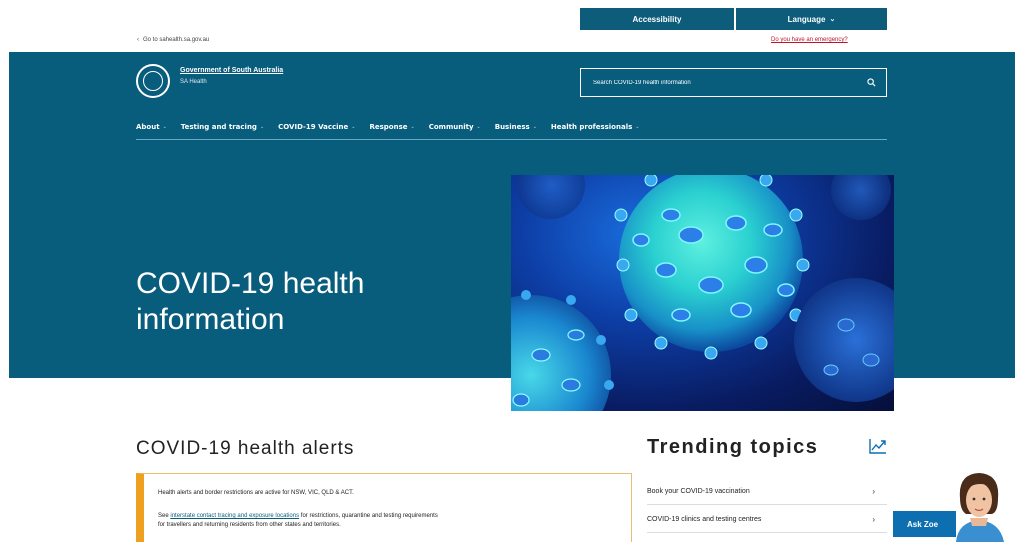 This screenshot has height=542, width=1015. What do you see at coordinates (218, 127) in the screenshot?
I see `nav-label: Testing and tracing` at bounding box center [218, 127].